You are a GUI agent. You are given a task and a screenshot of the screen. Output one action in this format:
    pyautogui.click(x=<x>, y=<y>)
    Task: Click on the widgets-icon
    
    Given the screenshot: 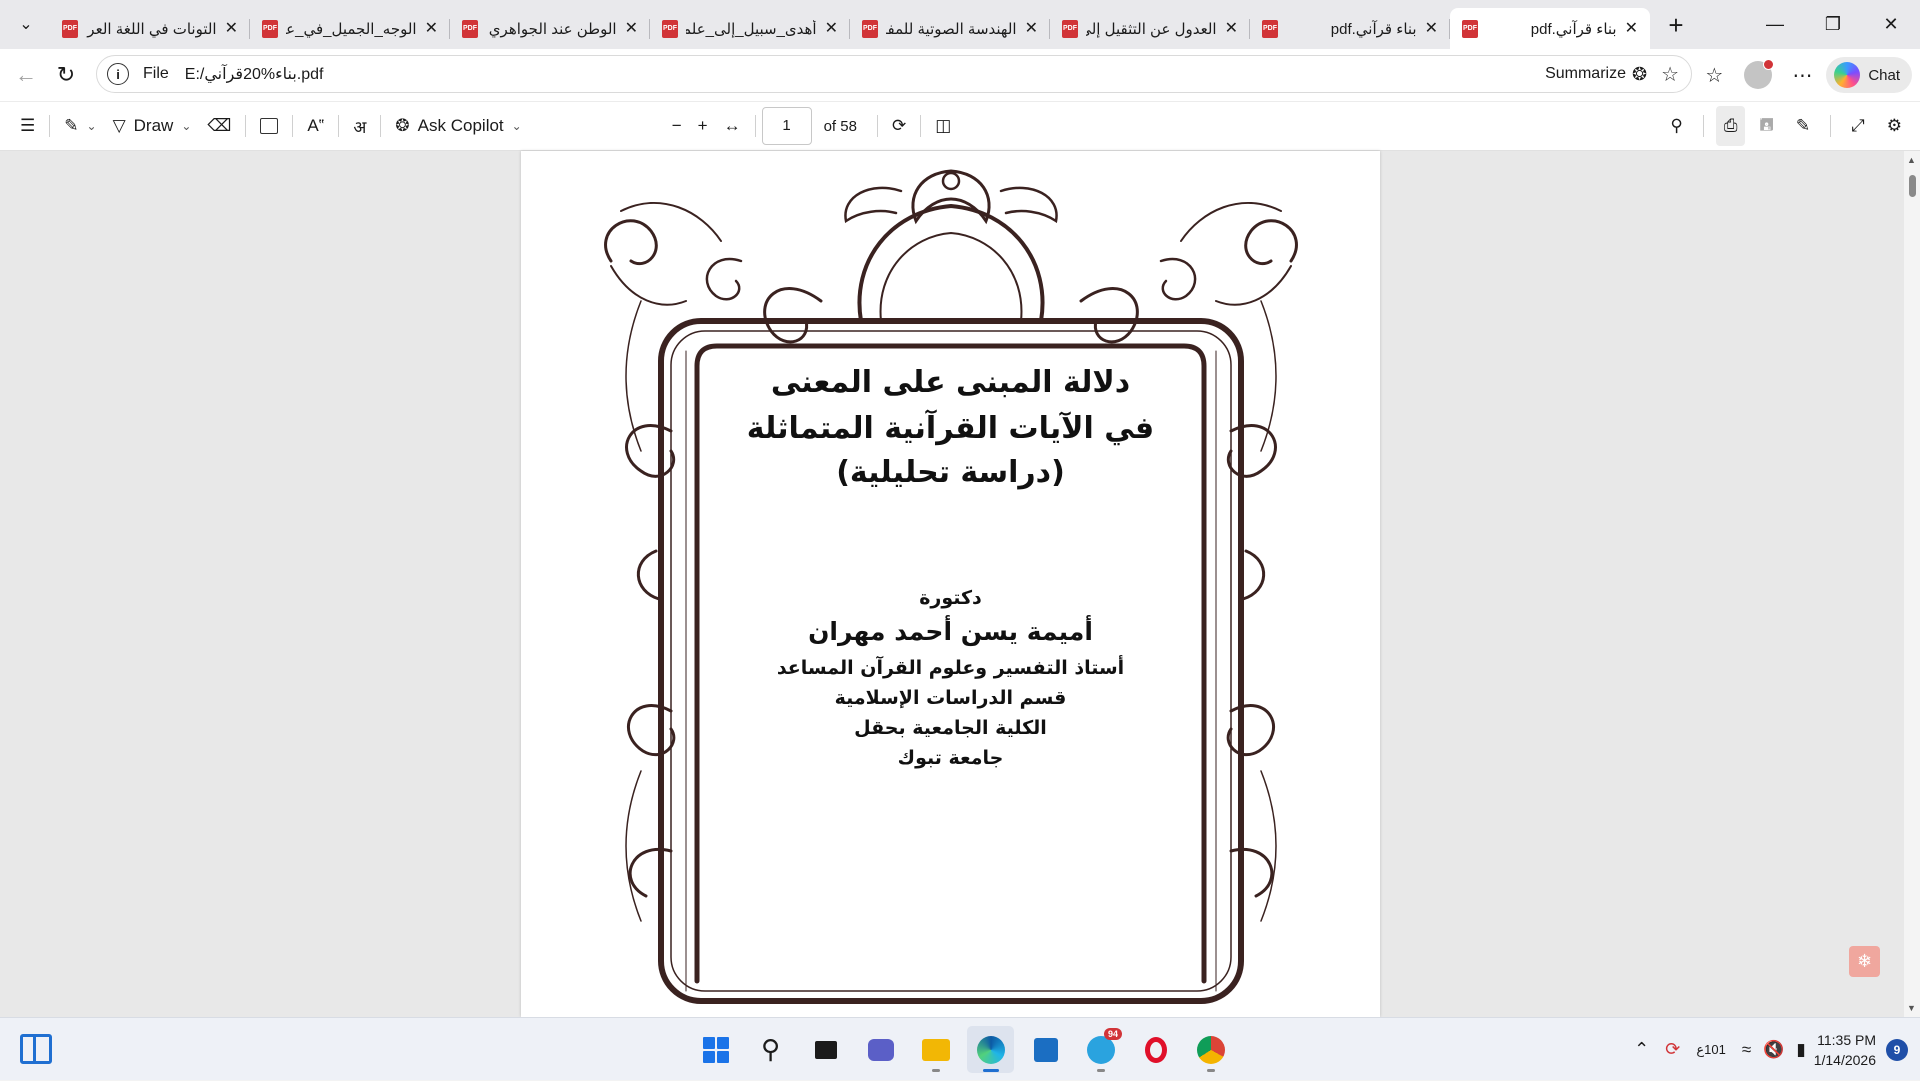 What is the action you would take?
    pyautogui.click(x=36, y=1049)
    